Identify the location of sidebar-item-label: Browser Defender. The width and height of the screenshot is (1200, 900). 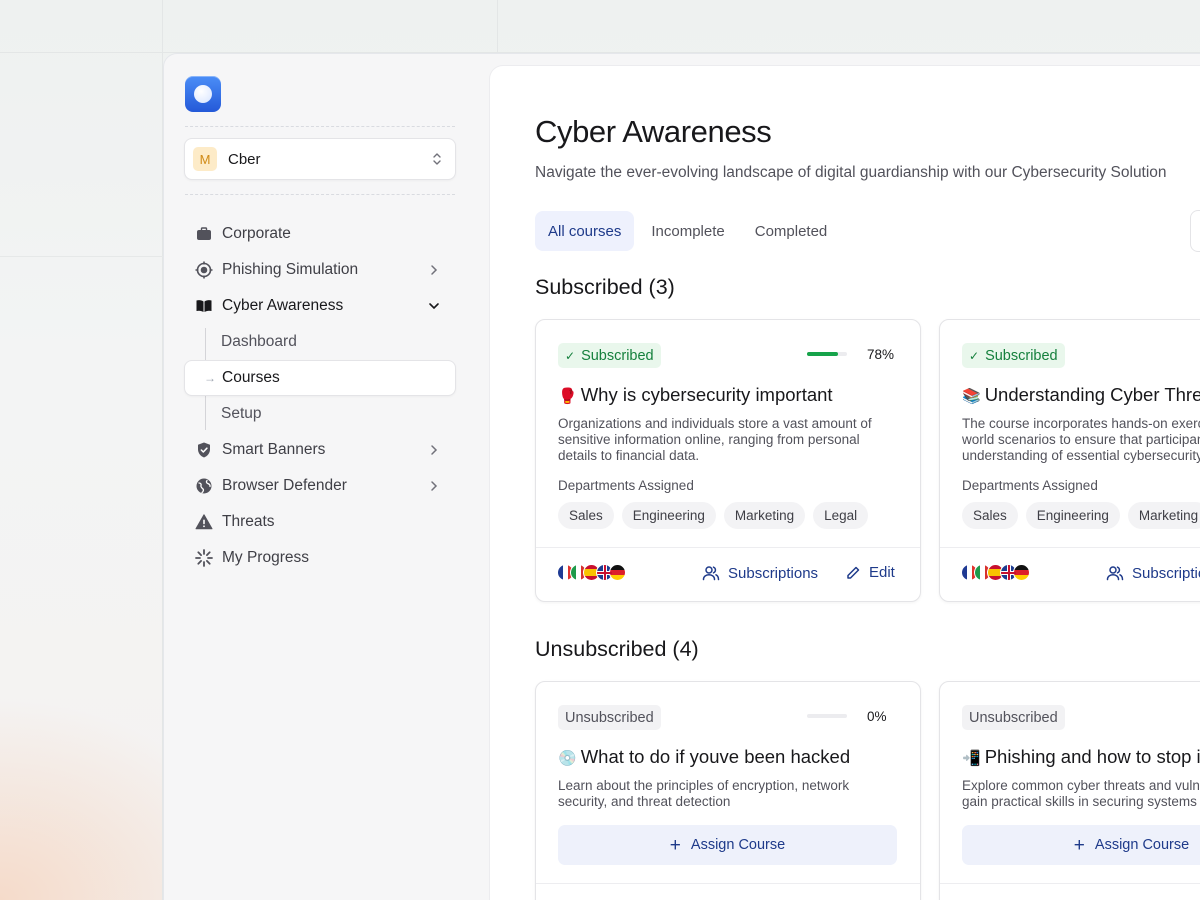
(284, 485).